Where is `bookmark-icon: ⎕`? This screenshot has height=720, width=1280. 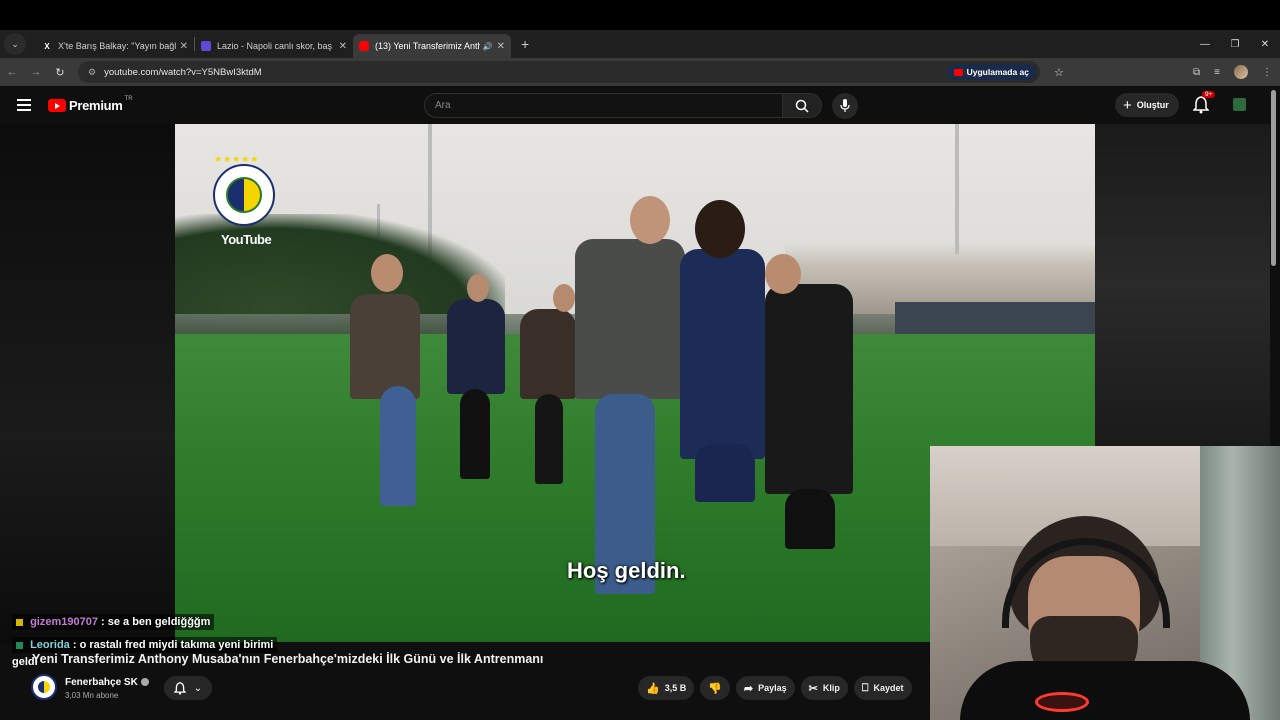
bookmark-icon: ⎕ is located at coordinates (865, 687).